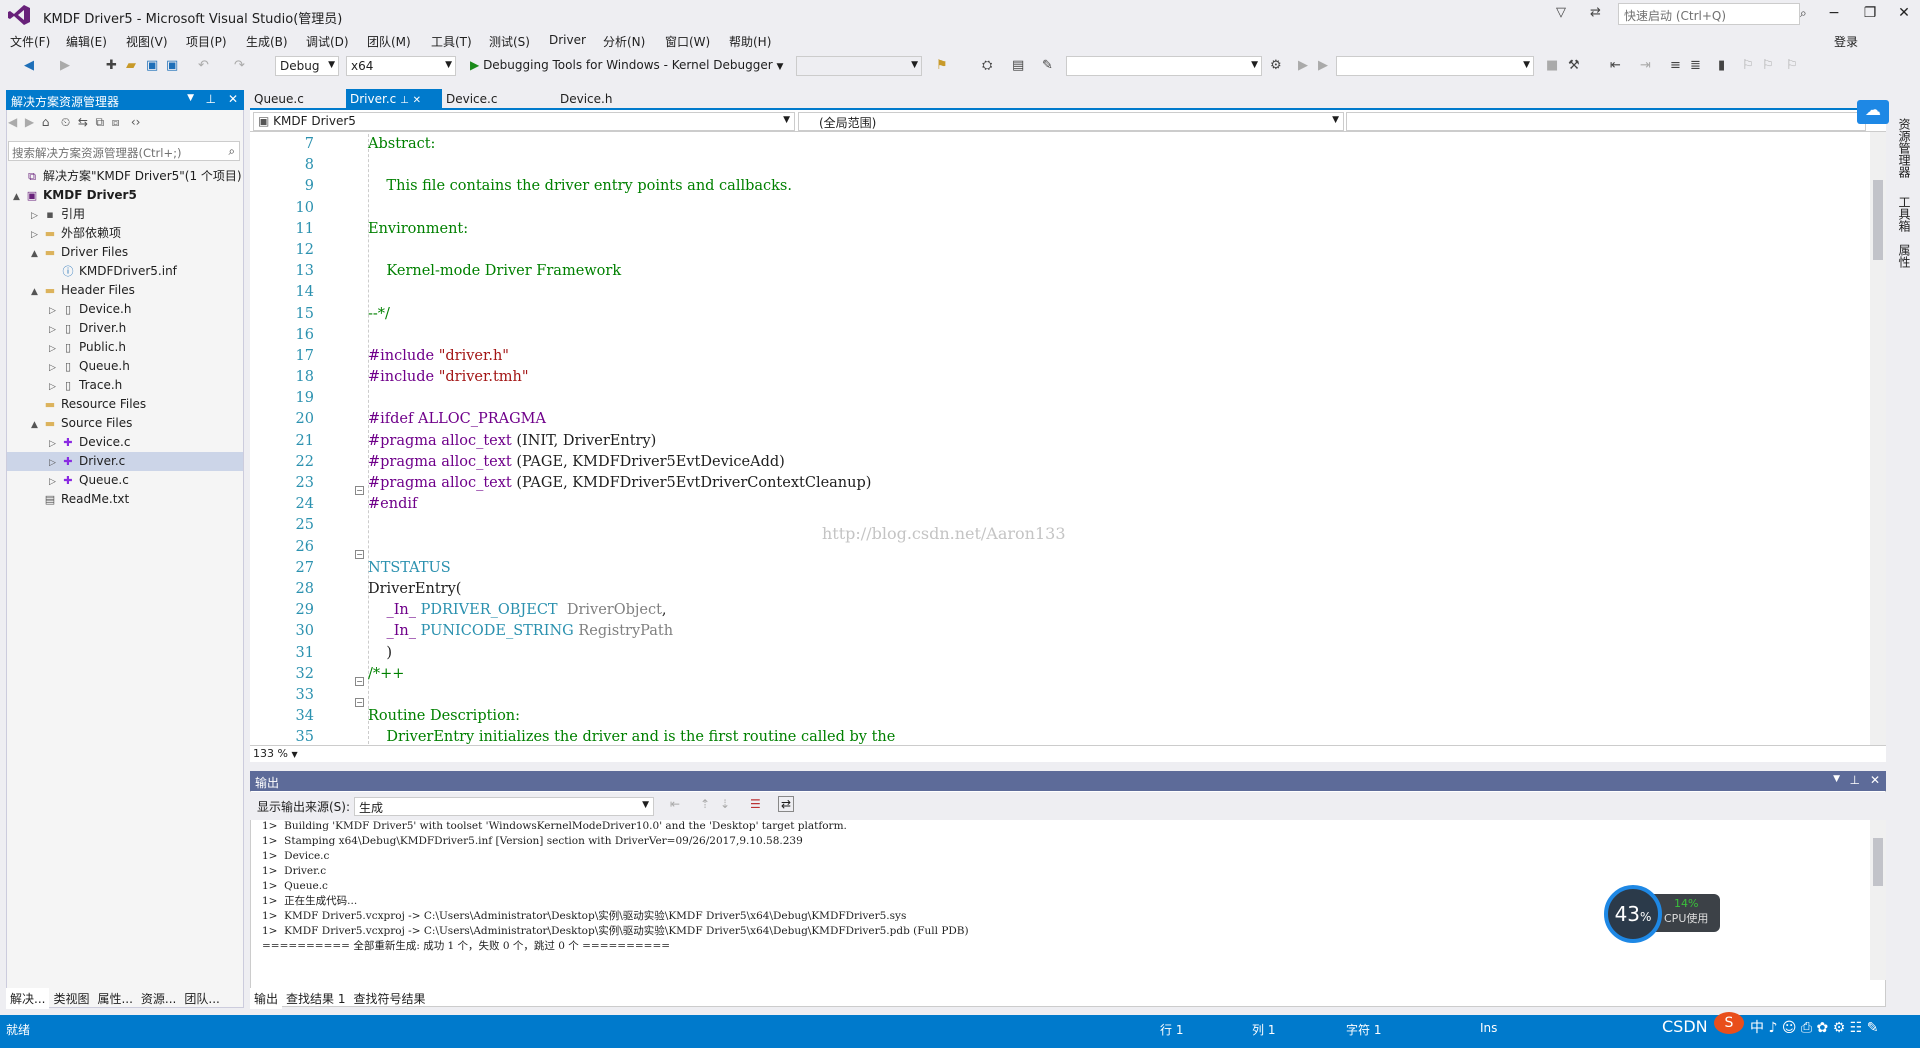  What do you see at coordinates (125, 423) in the screenshot?
I see `tree-item: ▲ ▬ Source Files` at bounding box center [125, 423].